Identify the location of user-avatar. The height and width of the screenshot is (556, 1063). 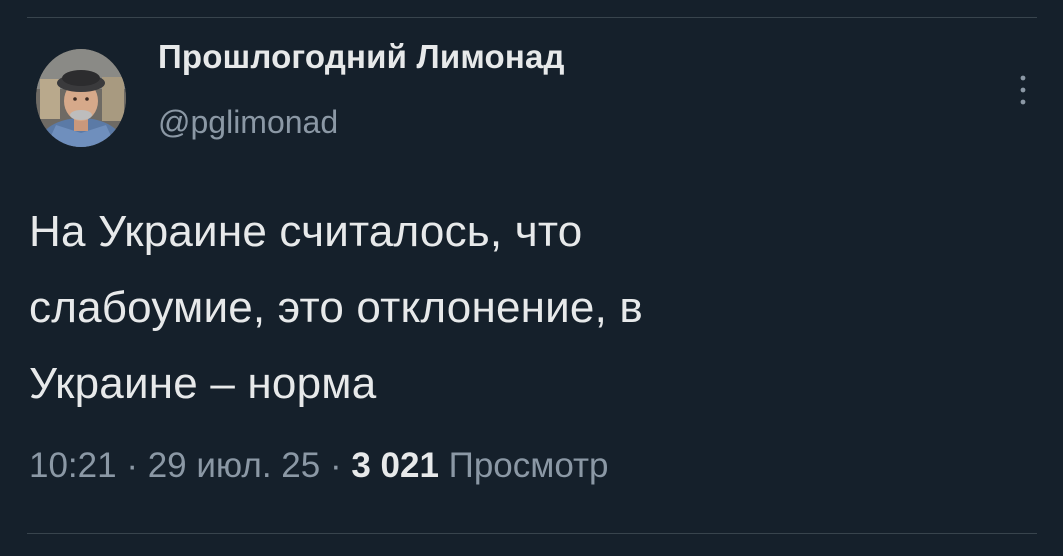
(81, 98).